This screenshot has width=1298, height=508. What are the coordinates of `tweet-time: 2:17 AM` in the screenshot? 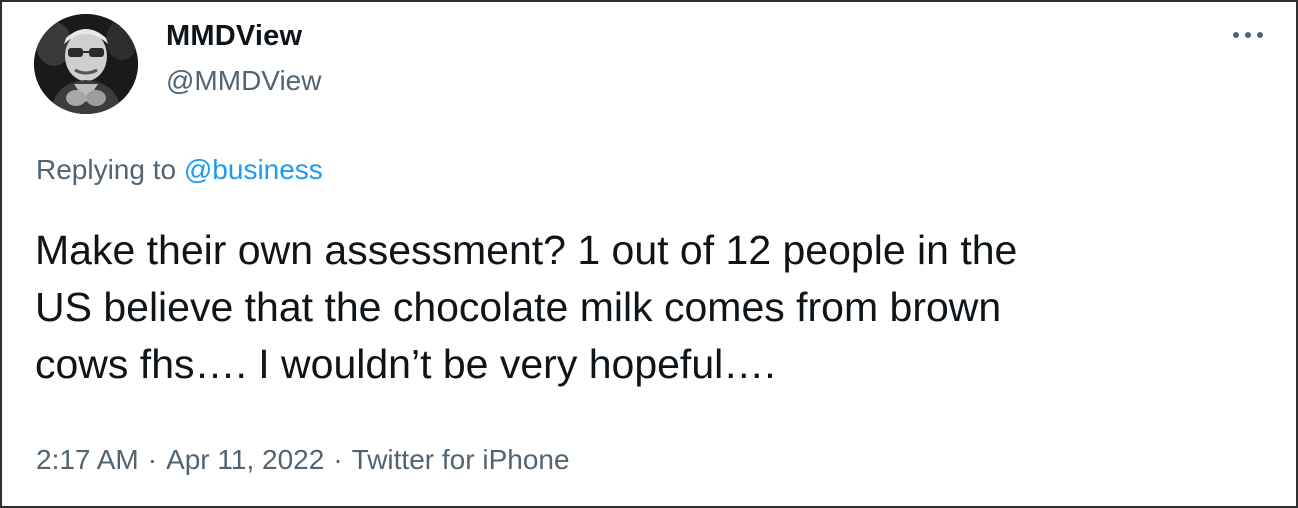 It's located at (87, 459).